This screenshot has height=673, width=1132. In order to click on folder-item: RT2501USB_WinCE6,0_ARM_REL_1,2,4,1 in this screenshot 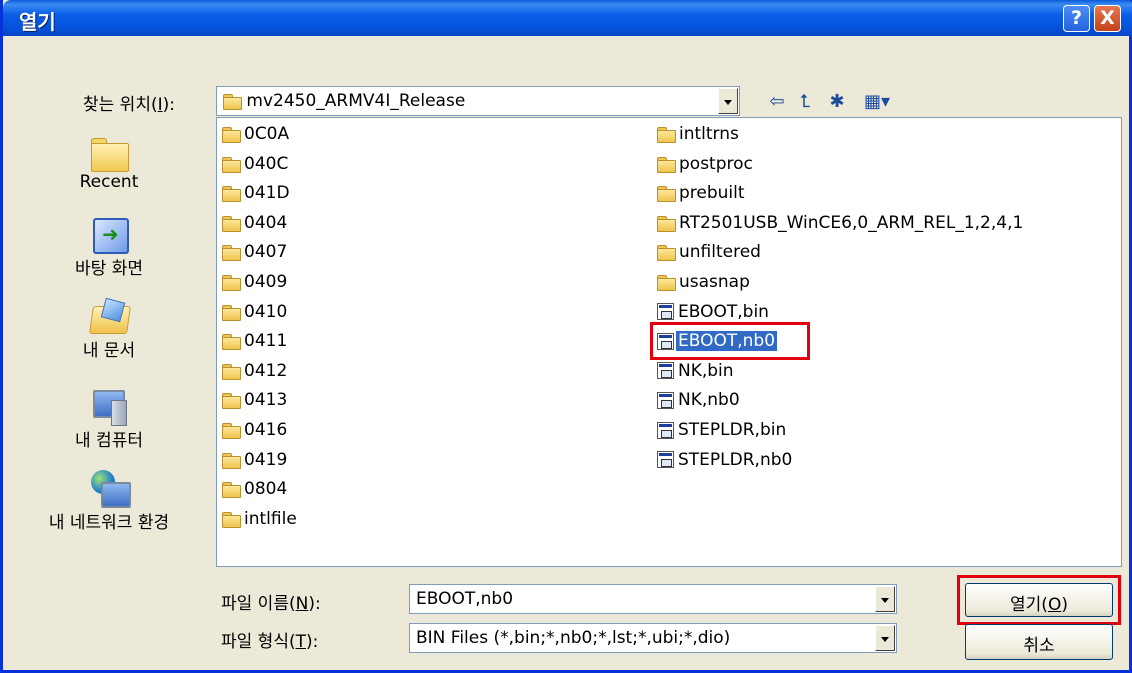, I will do `click(841, 223)`.